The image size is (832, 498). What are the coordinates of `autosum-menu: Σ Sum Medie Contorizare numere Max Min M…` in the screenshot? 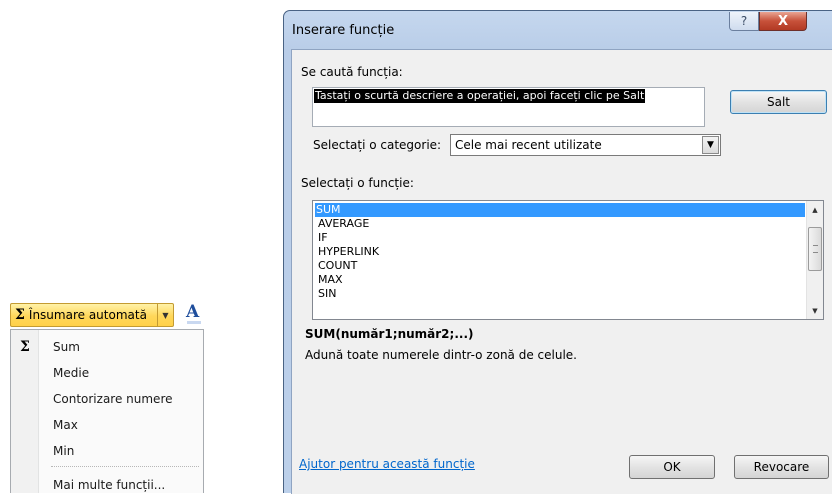 It's located at (107, 411).